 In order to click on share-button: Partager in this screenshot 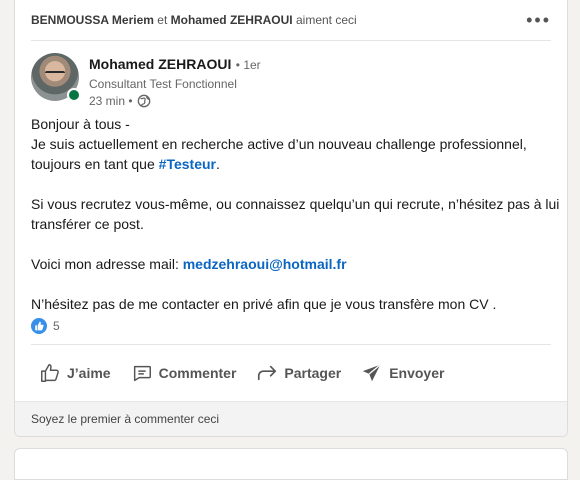, I will do `click(298, 373)`.